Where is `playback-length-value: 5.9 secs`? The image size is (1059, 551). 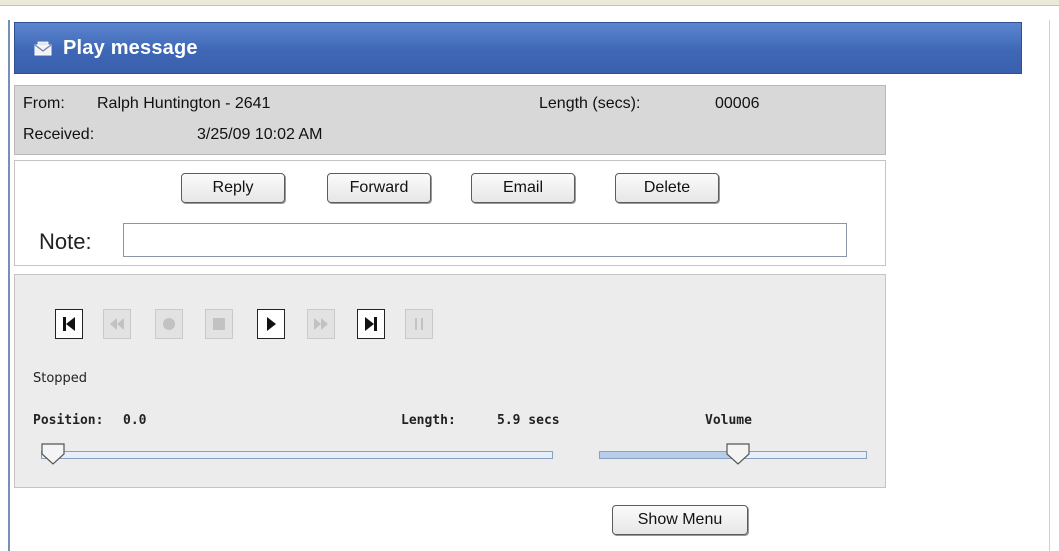 playback-length-value: 5.9 secs is located at coordinates (528, 420).